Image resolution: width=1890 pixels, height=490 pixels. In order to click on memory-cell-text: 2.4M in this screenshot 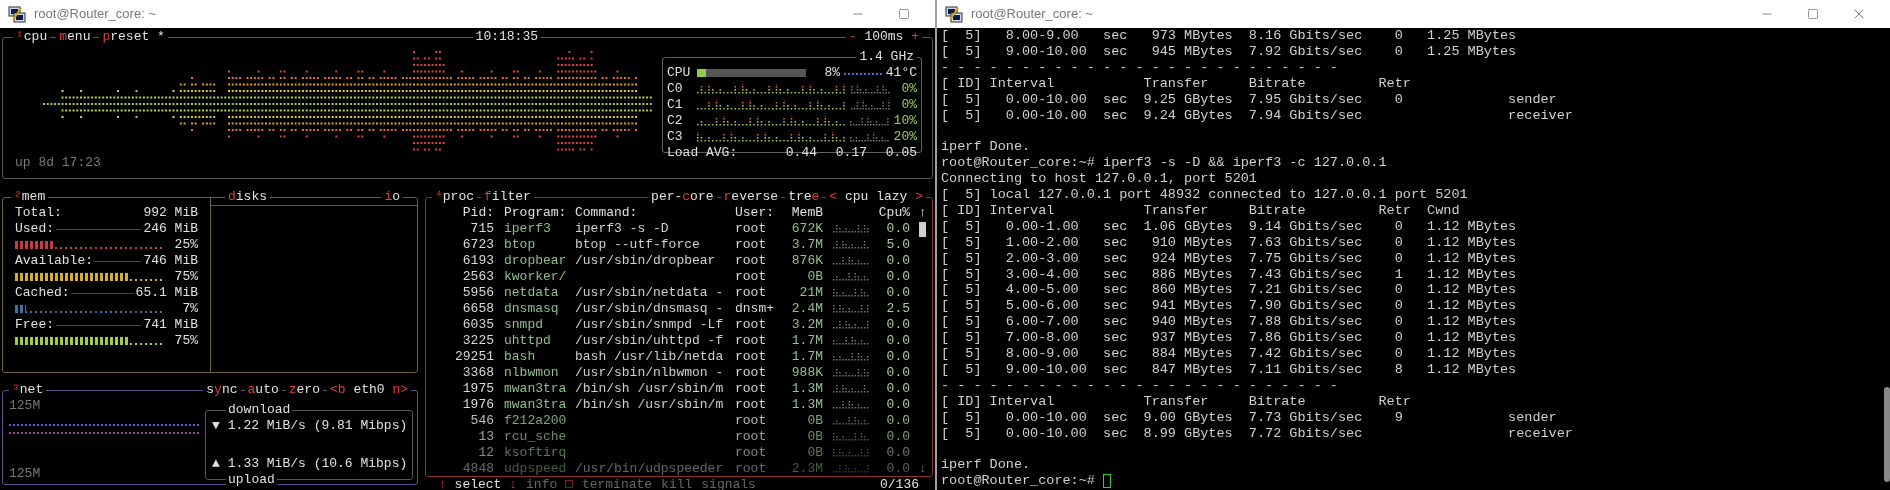, I will do `click(806, 309)`.